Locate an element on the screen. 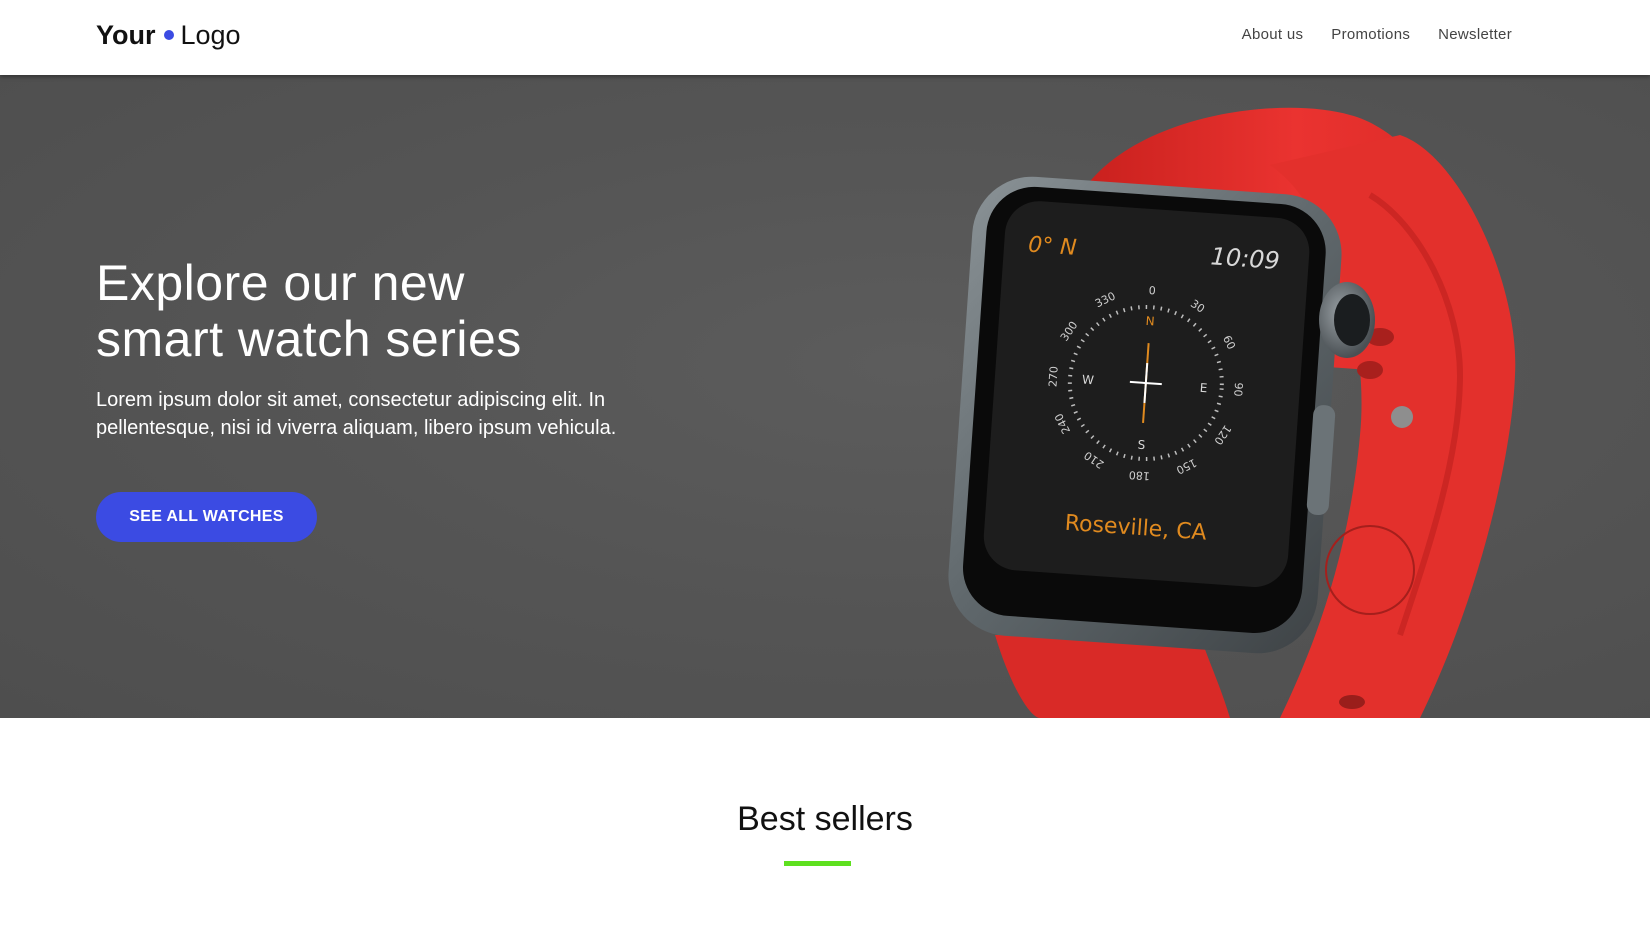 The width and height of the screenshot is (1650, 935). watch-time-text: 10:09 is located at coordinates (1245, 258).